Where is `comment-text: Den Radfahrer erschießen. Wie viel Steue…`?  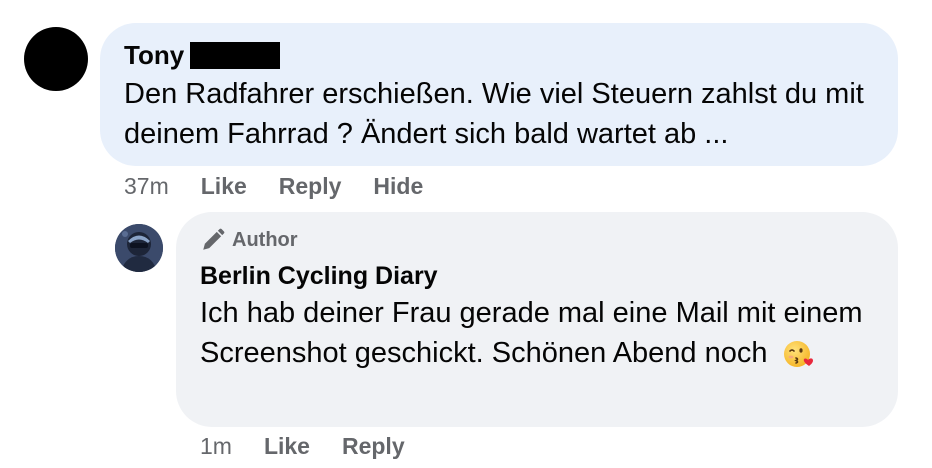
comment-text: Den Radfahrer erschießen. Wie viel Steue… is located at coordinates (494, 114).